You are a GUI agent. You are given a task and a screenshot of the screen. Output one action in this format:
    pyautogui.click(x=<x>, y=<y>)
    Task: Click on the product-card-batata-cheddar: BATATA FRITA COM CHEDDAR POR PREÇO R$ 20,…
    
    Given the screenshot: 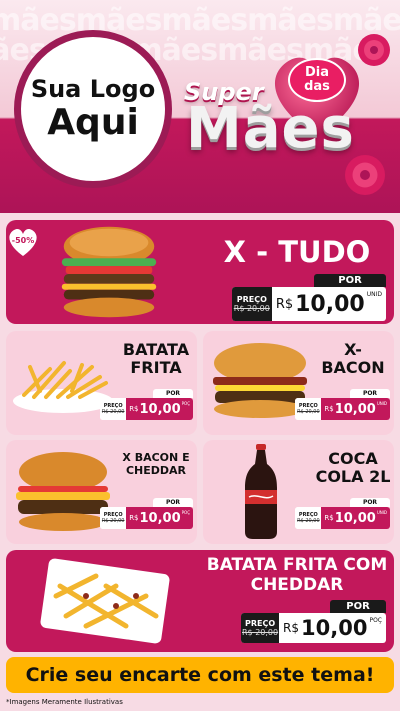 What is the action you would take?
    pyautogui.click(x=200, y=601)
    